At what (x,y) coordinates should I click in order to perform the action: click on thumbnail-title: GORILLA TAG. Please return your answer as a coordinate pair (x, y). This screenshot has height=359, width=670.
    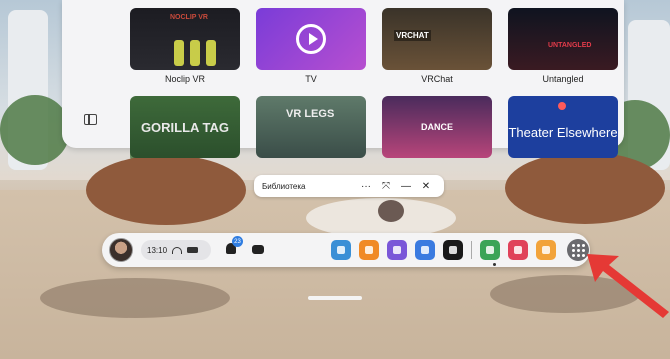
    Looking at the image, I should click on (185, 127).